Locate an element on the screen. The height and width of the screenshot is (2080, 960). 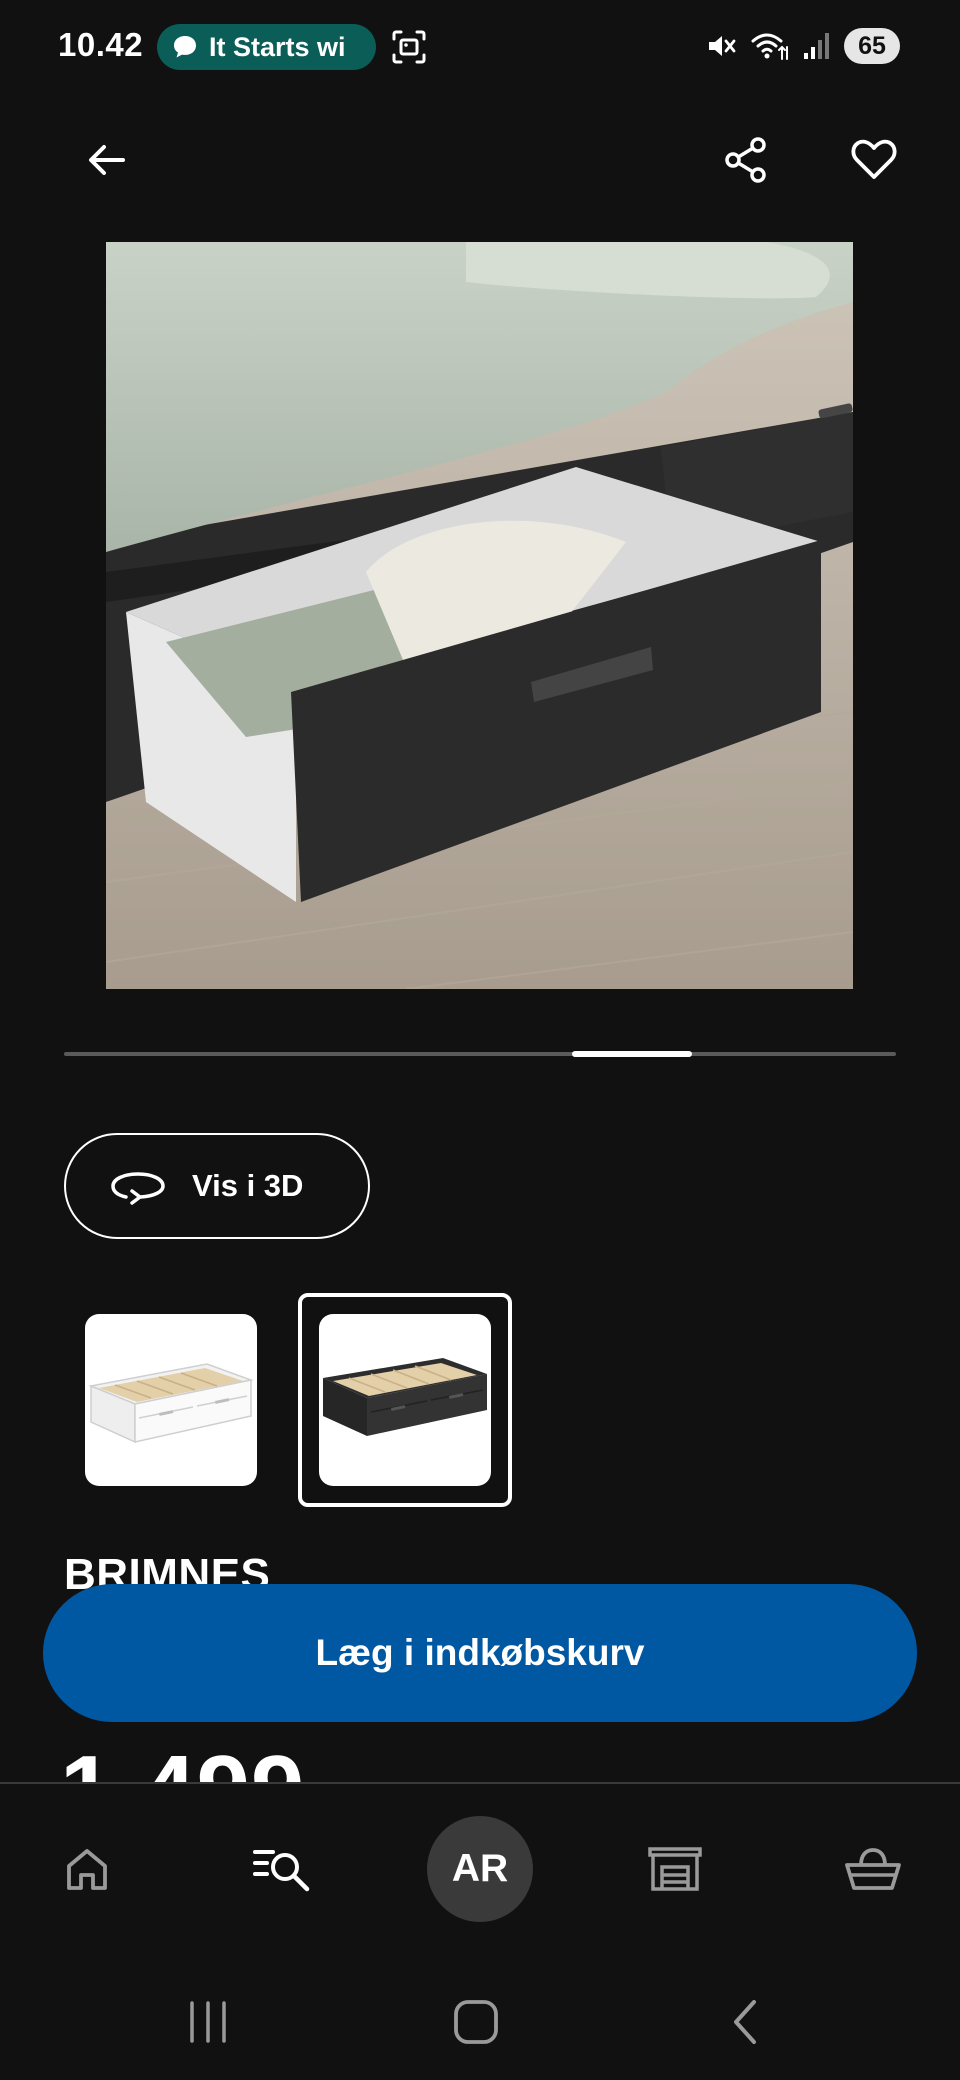
ar-button: AR is located at coordinates (480, 1869).